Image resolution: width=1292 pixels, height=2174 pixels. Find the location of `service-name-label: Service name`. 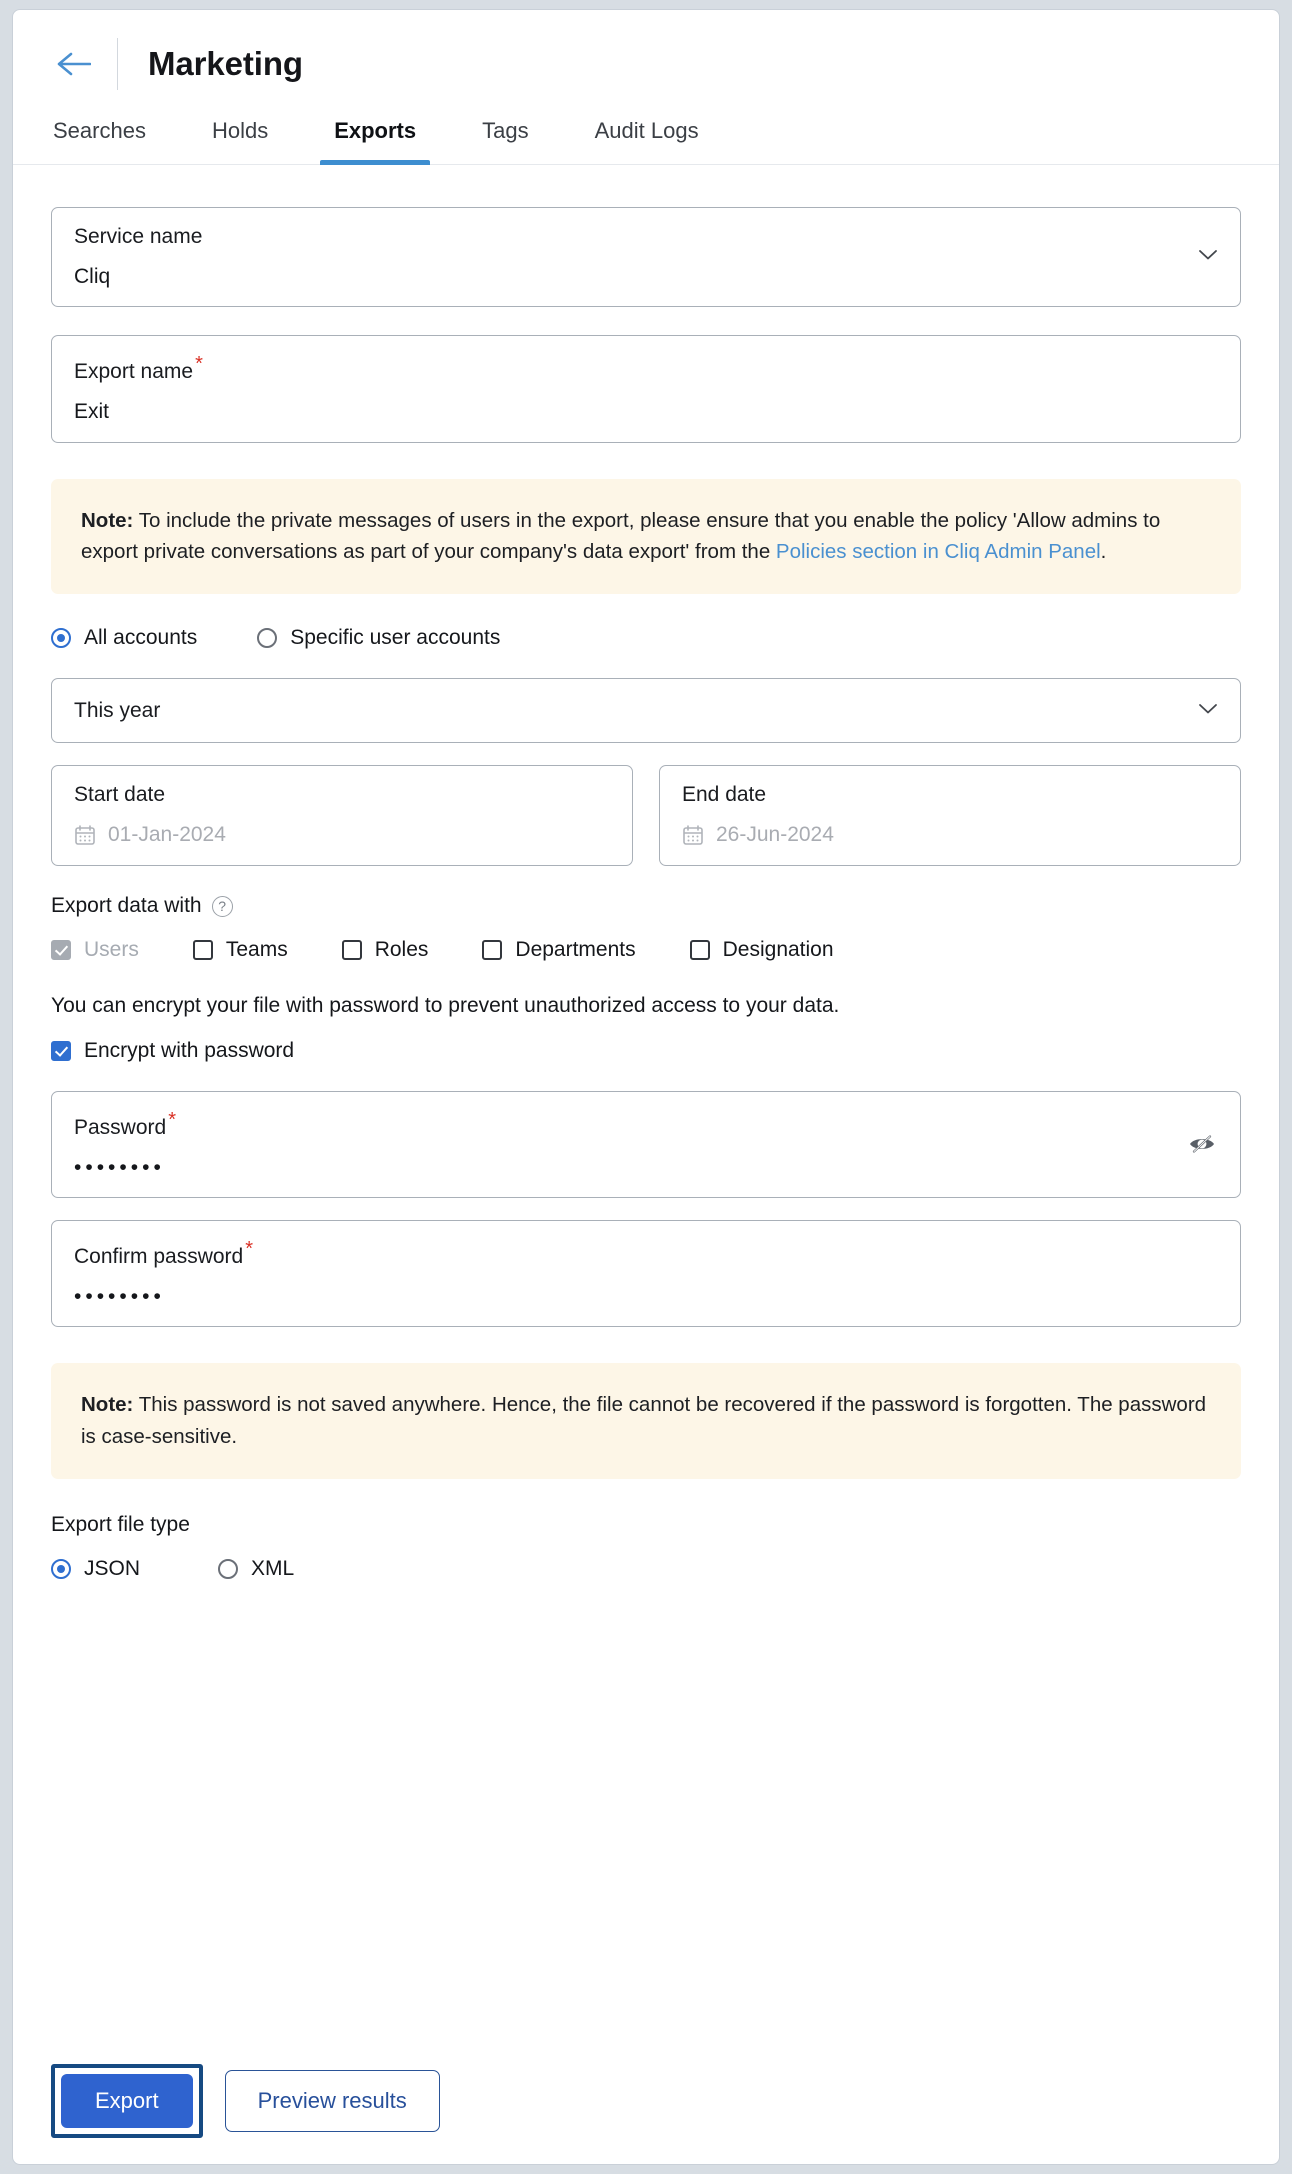

service-name-label: Service name is located at coordinates (138, 236).